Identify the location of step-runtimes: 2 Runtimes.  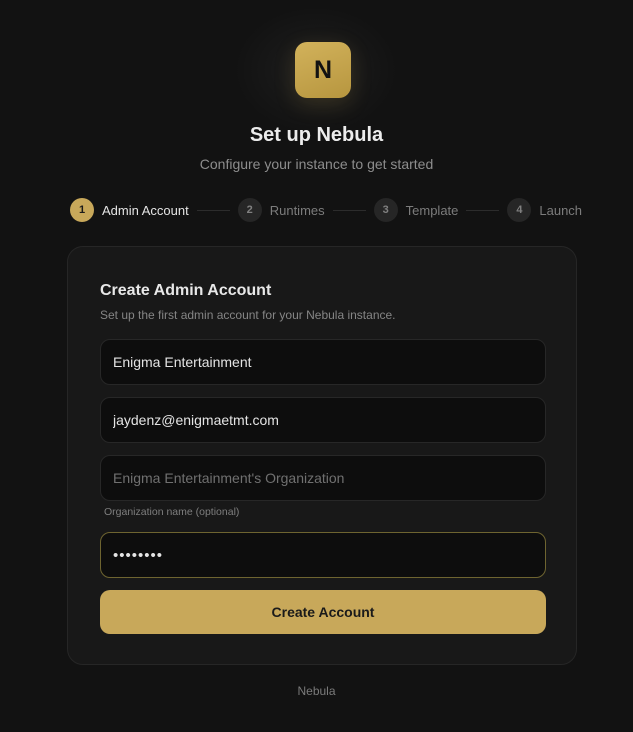
(281, 210).